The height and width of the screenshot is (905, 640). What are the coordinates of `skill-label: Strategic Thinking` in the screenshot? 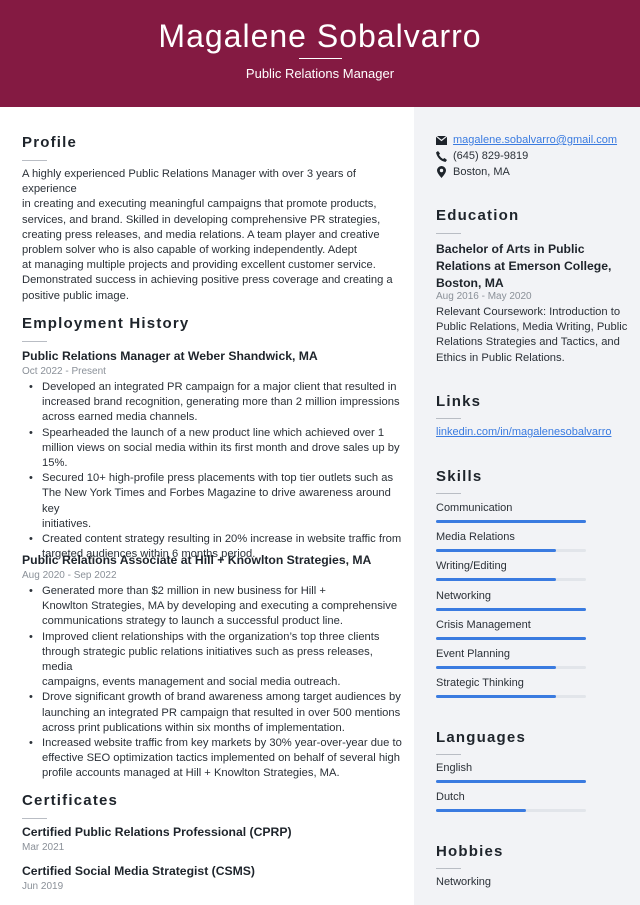 It's located at (480, 683).